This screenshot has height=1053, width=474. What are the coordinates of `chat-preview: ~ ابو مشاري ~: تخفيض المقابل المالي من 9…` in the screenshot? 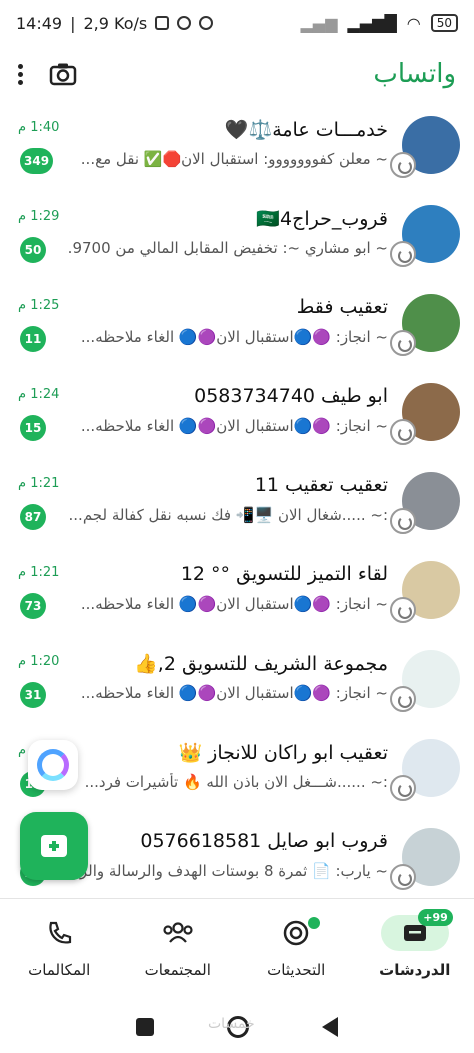 It's located at (227, 248).